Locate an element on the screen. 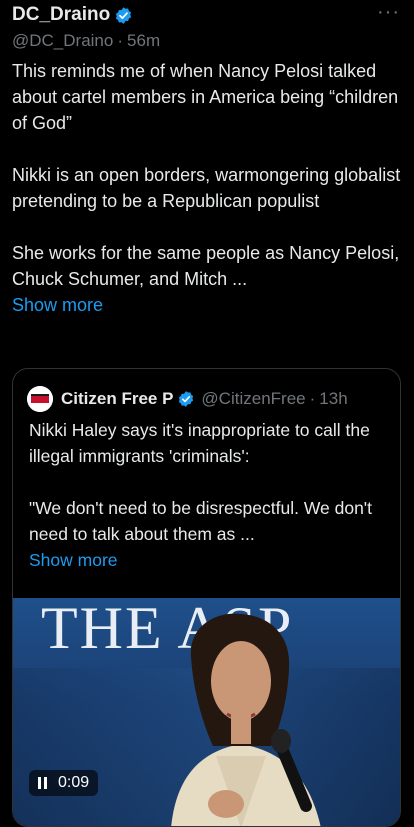 Image resolution: width=414 pixels, height=827 pixels. video-time-indicator: 0:09 is located at coordinates (64, 783).